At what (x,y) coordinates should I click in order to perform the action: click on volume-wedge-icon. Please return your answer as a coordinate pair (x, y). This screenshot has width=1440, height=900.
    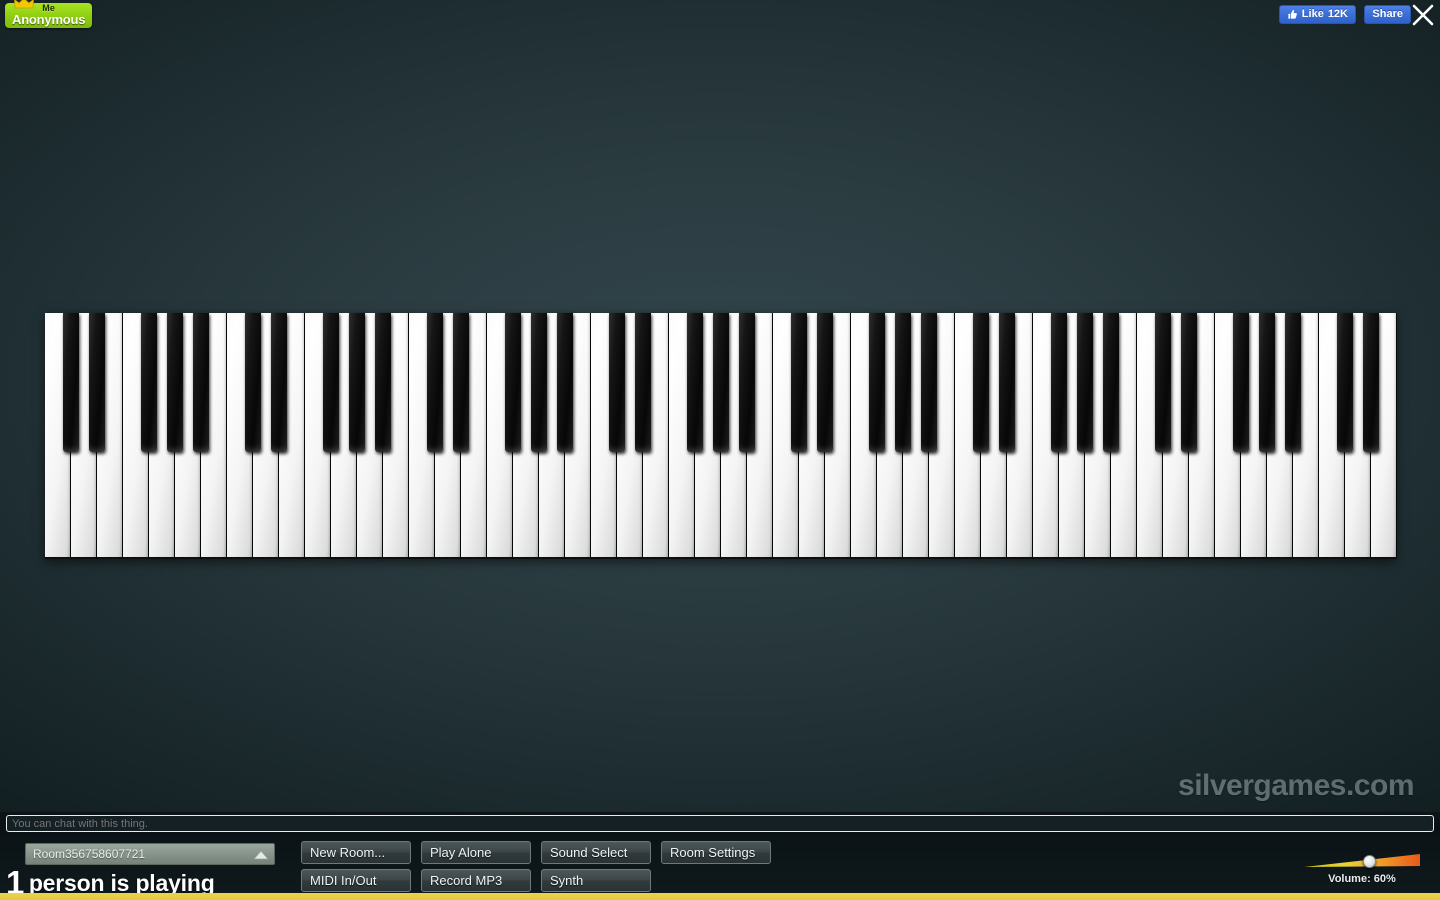
    Looking at the image, I should click on (1362, 860).